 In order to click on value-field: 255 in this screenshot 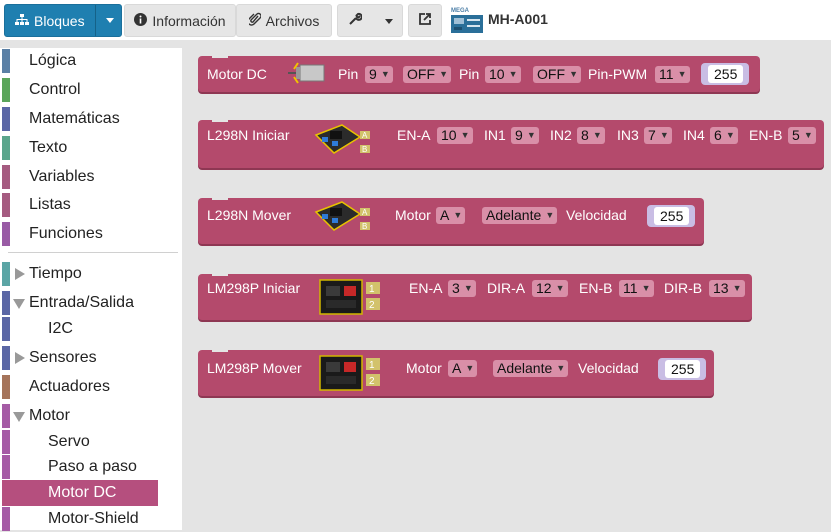, I will do `click(726, 74)`.